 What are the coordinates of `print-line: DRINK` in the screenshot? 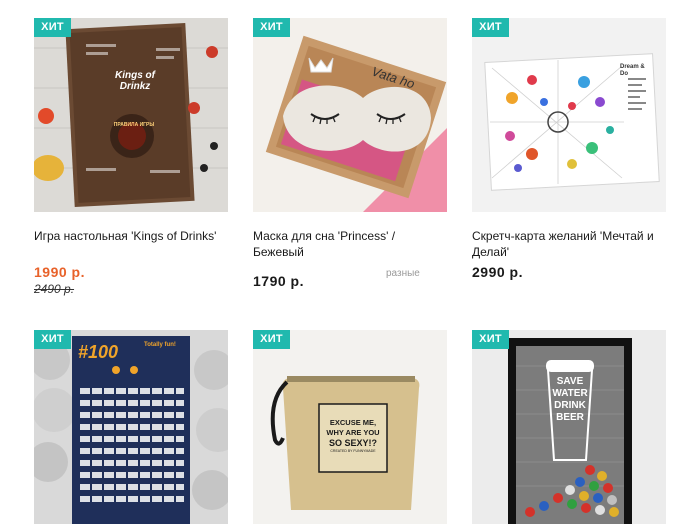 It's located at (570, 405).